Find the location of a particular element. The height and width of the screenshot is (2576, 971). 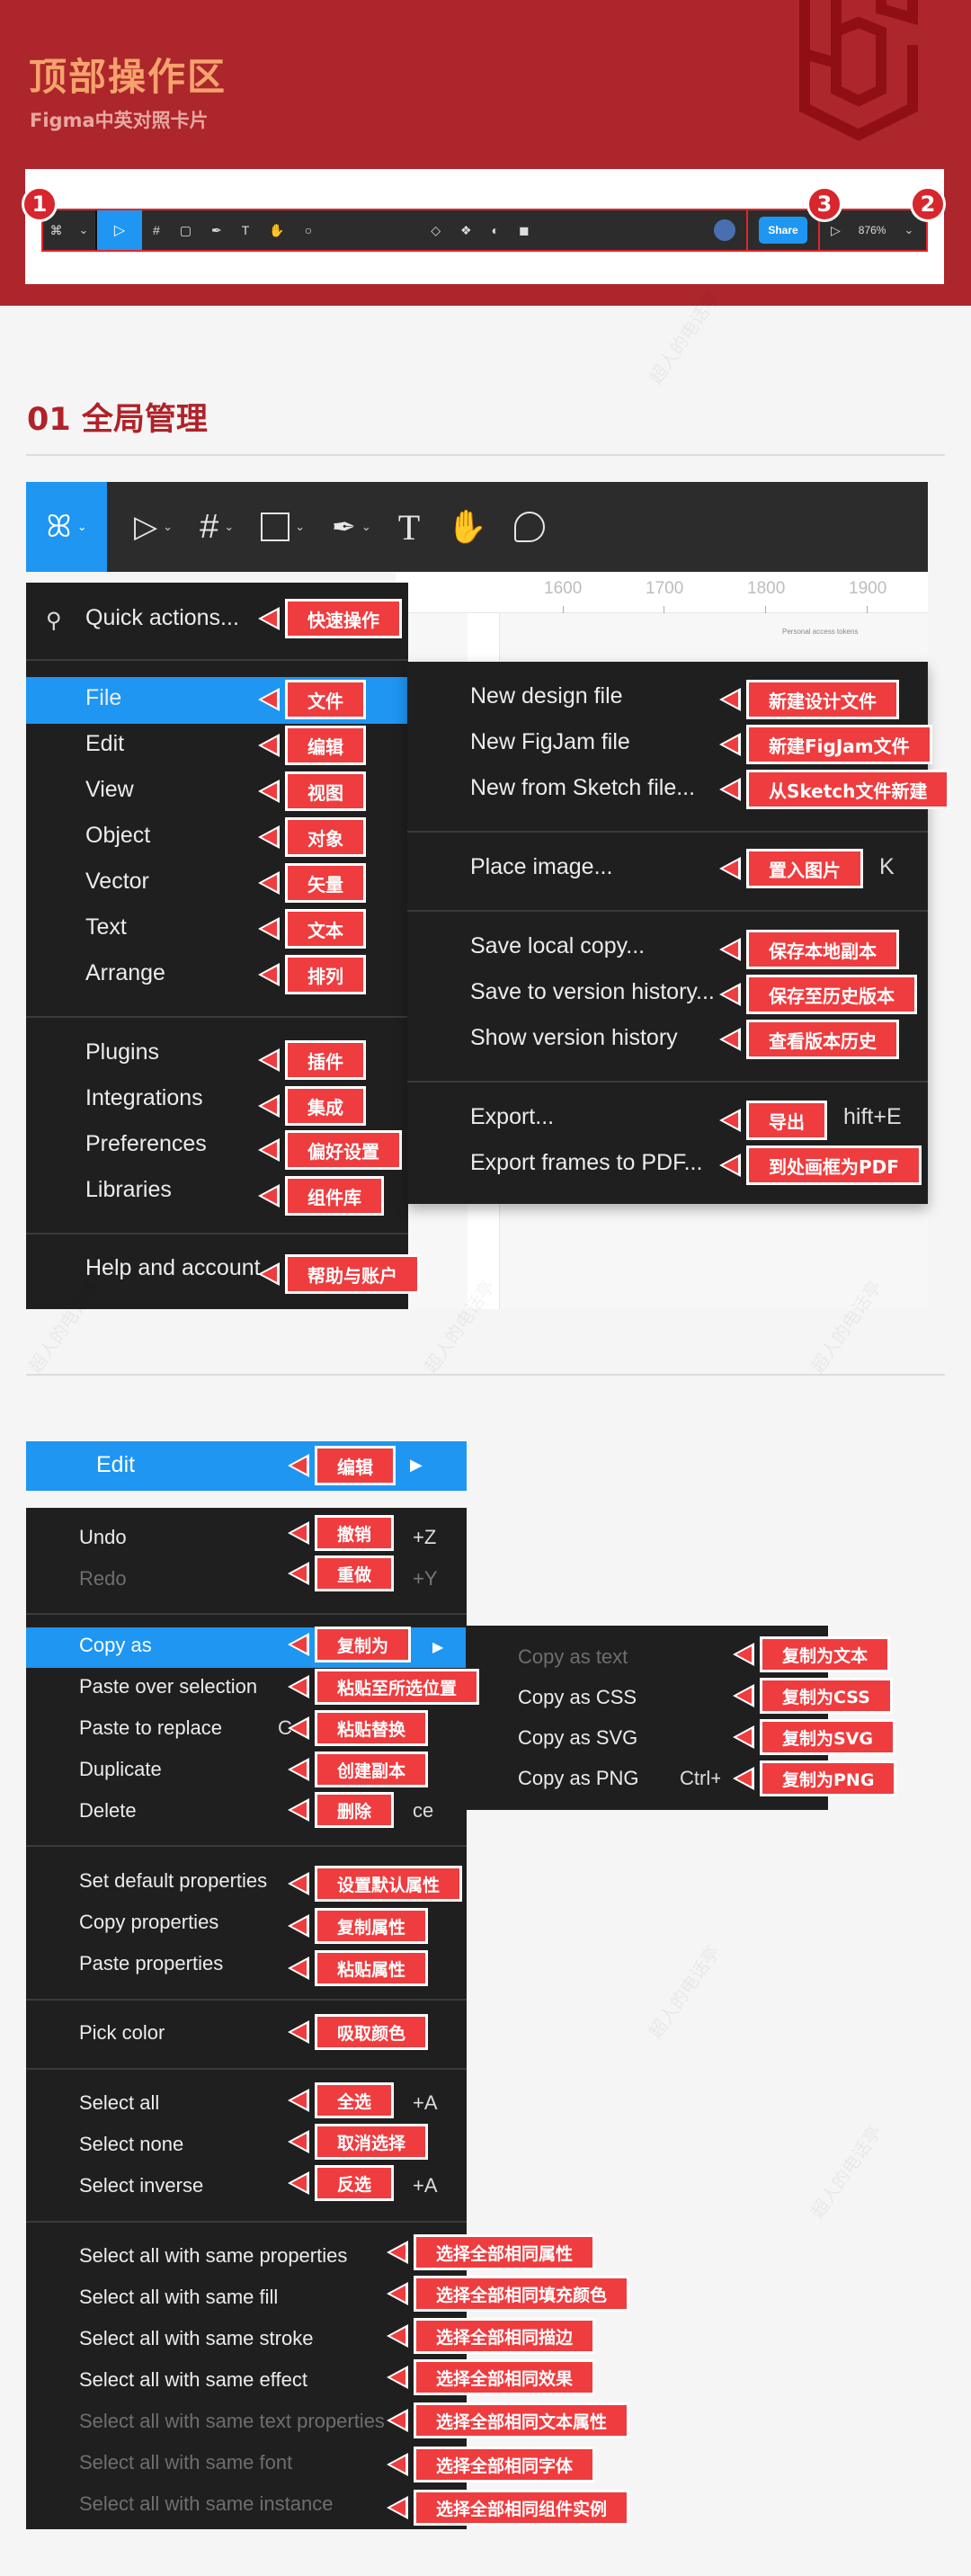

menu-item-select-none: Select none is located at coordinates (131, 2145).